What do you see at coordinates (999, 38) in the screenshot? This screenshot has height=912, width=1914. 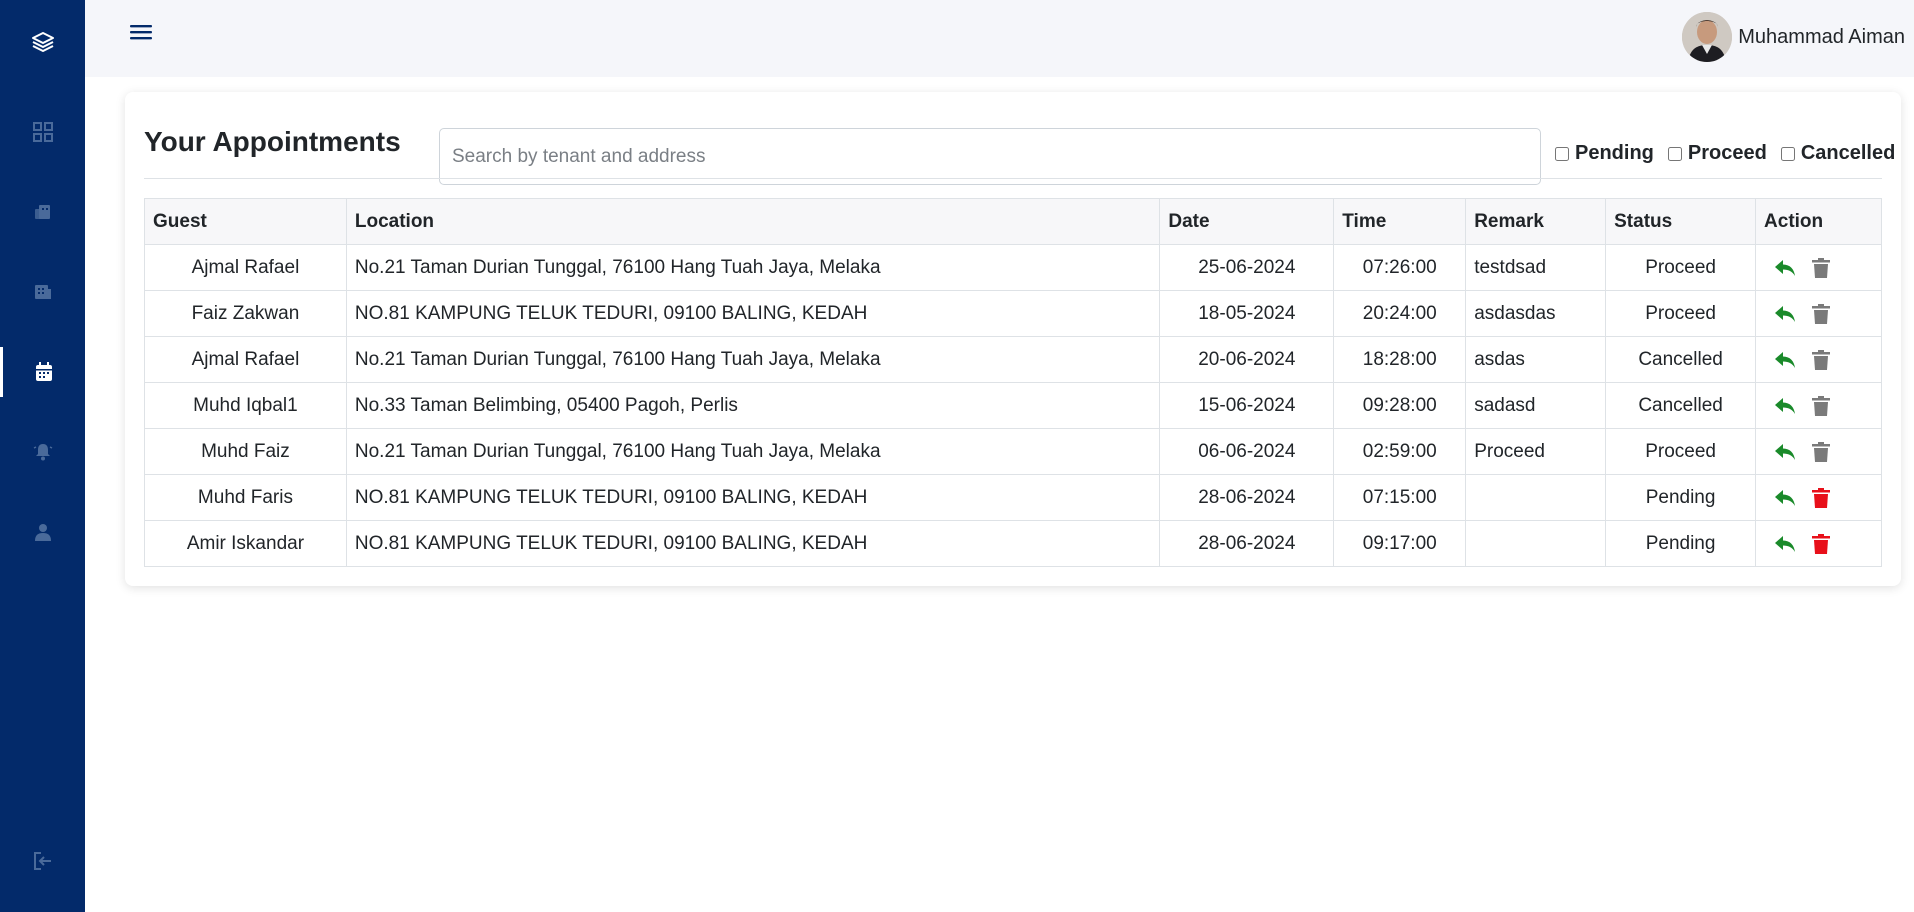 I see `topbar: Muhammad Aiman` at bounding box center [999, 38].